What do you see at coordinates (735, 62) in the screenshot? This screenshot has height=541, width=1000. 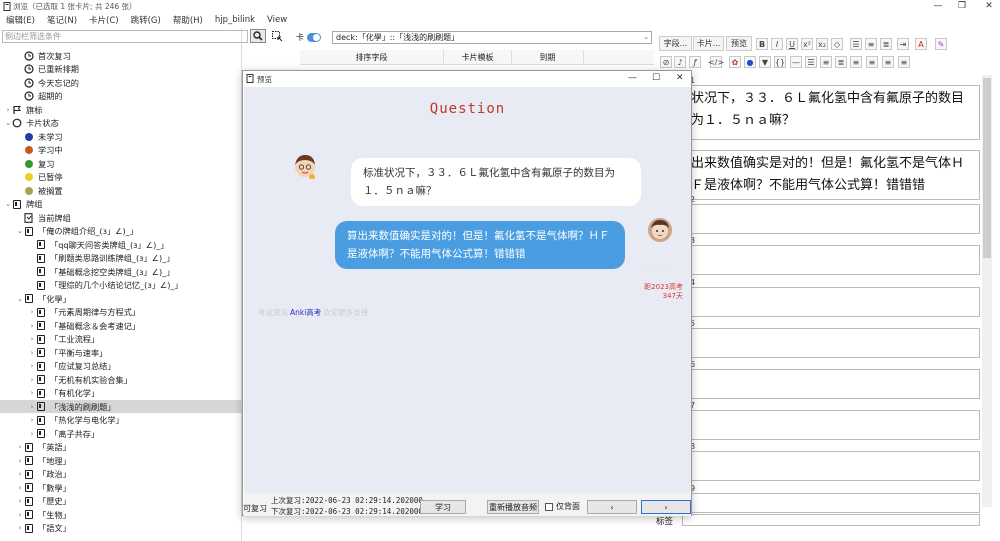 I see `anki-icon: ✿` at bounding box center [735, 62].